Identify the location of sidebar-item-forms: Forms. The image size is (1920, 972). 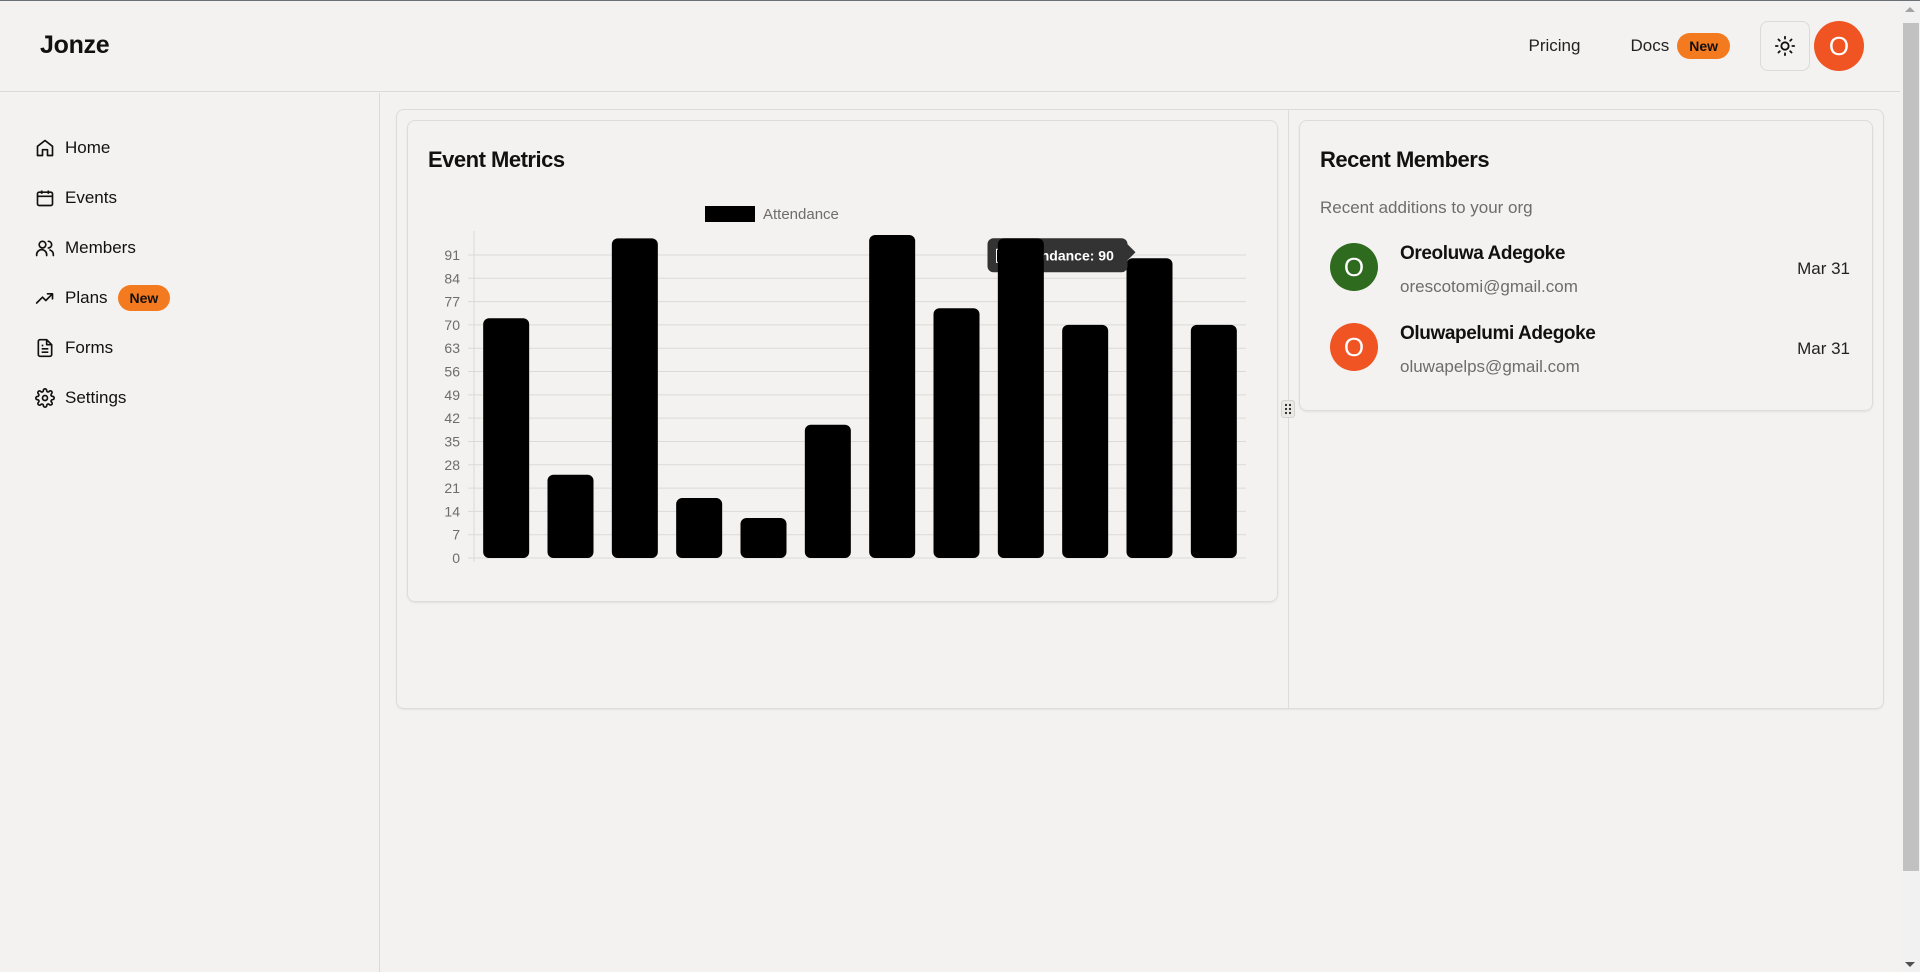
(73, 348).